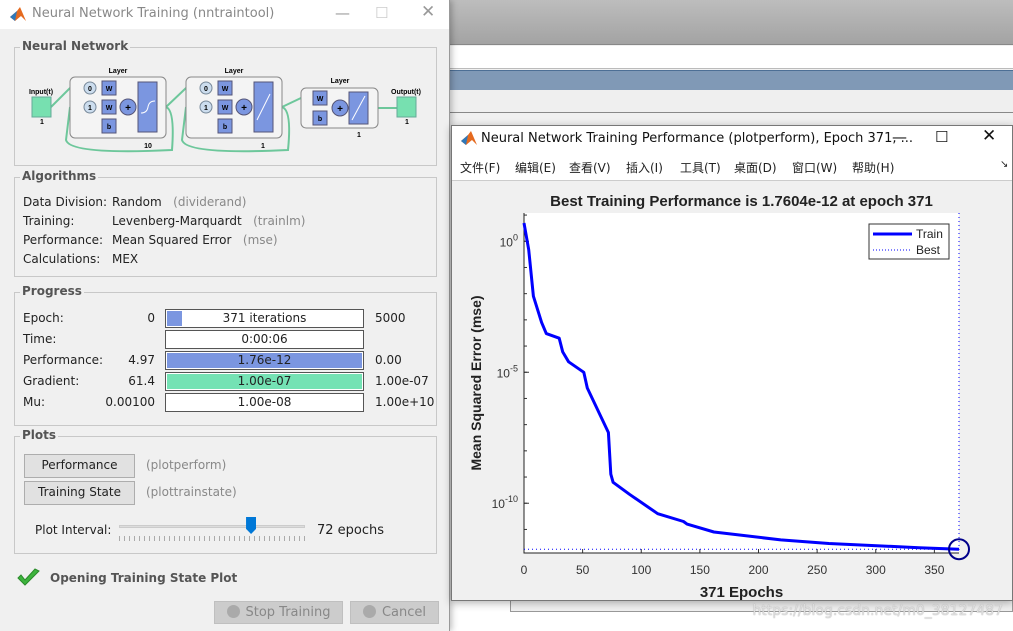 The height and width of the screenshot is (631, 1013). I want to click on progress-label: Time:, so click(40, 339).